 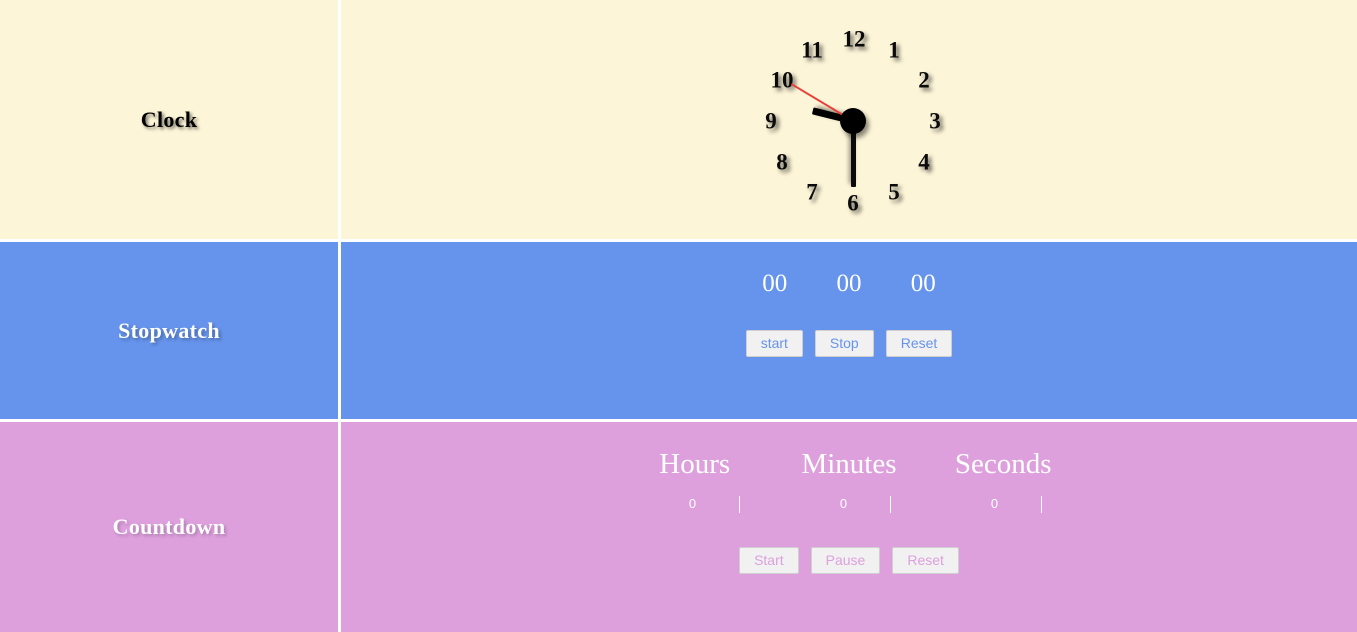 I want to click on clock-number-1: 1, so click(x=894, y=50).